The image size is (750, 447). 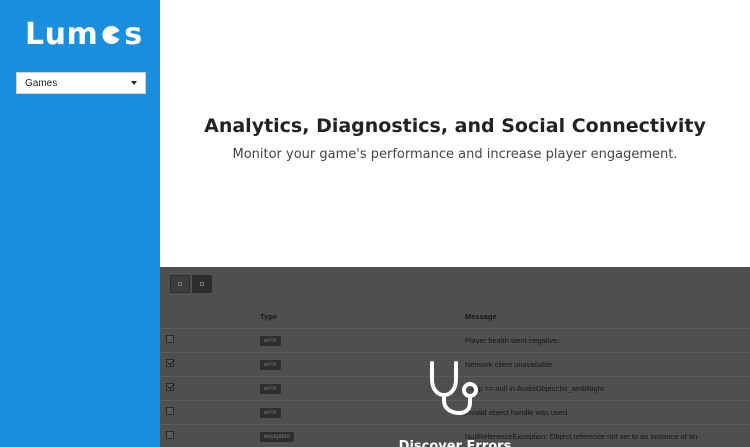 I want to click on logo-text-suffix: s, so click(x=133, y=34).